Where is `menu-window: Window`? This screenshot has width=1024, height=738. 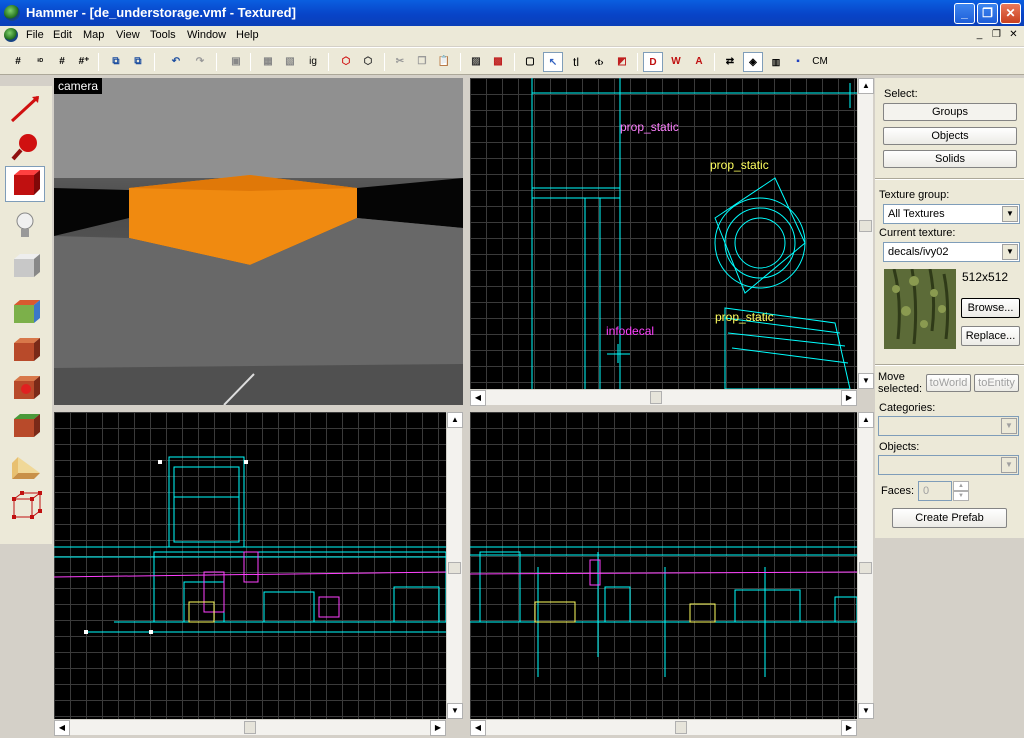
menu-window: Window is located at coordinates (206, 35).